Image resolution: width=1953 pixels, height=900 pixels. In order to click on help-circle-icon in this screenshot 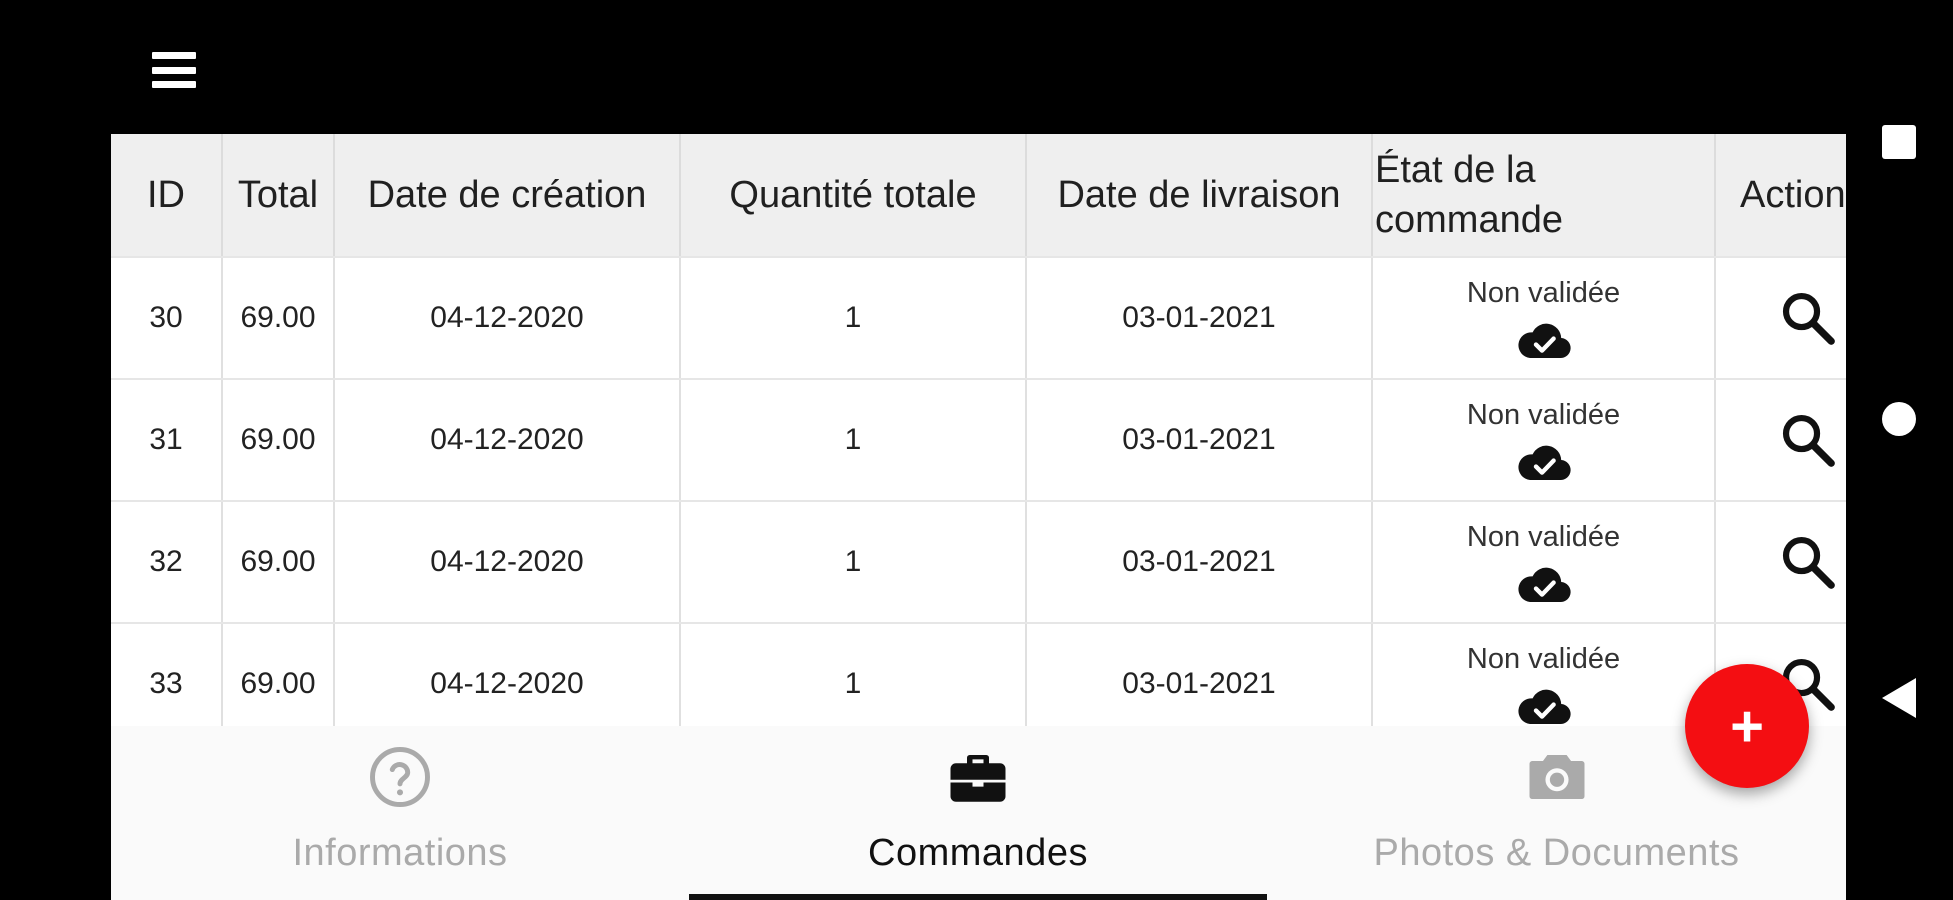, I will do `click(400, 777)`.